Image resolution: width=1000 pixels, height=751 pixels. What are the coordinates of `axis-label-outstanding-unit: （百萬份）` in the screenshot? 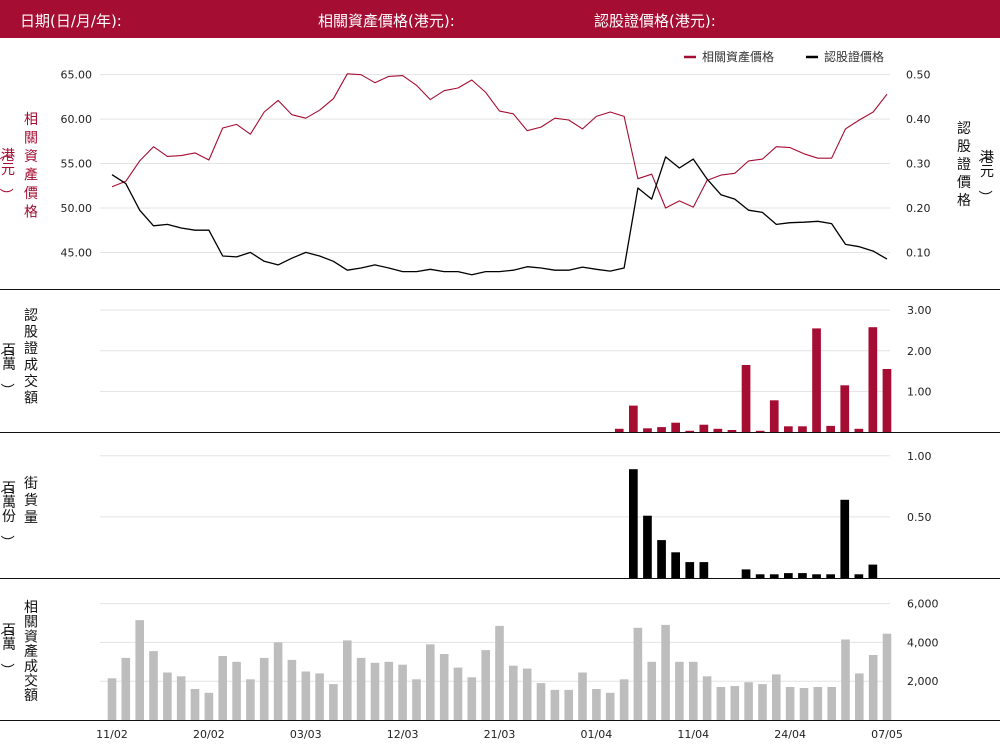 It's located at (8, 514).